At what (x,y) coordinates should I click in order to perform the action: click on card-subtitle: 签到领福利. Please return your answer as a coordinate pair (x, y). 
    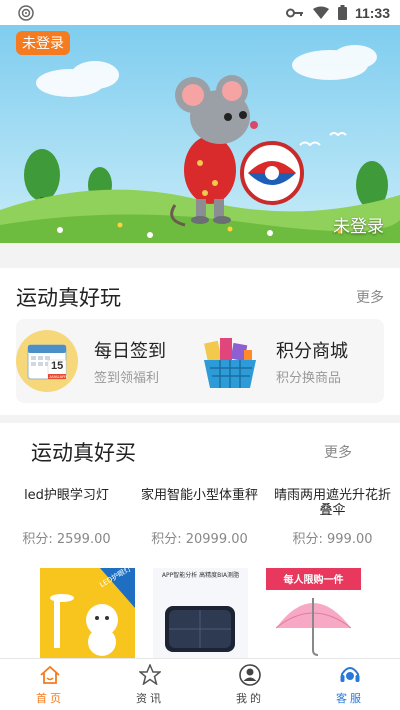
    Looking at the image, I should click on (127, 378).